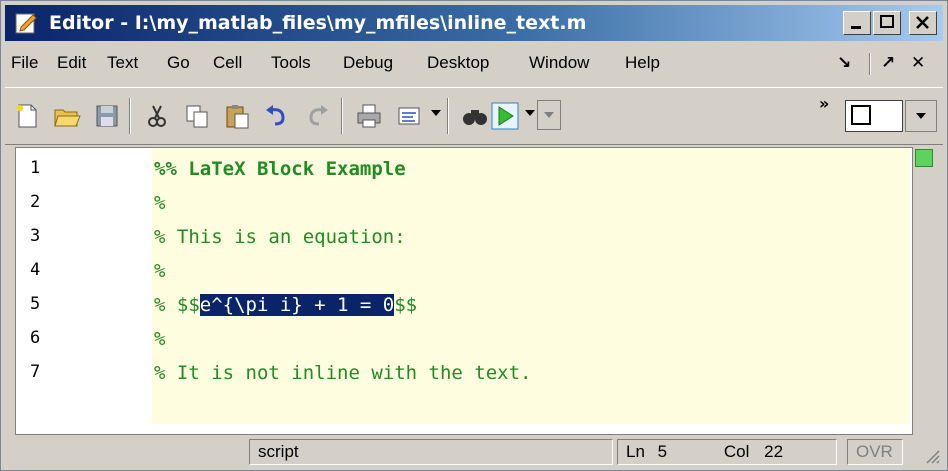 This screenshot has height=471, width=948. Describe the element at coordinates (924, 158) in the screenshot. I see `mlint-status-indicator` at that location.